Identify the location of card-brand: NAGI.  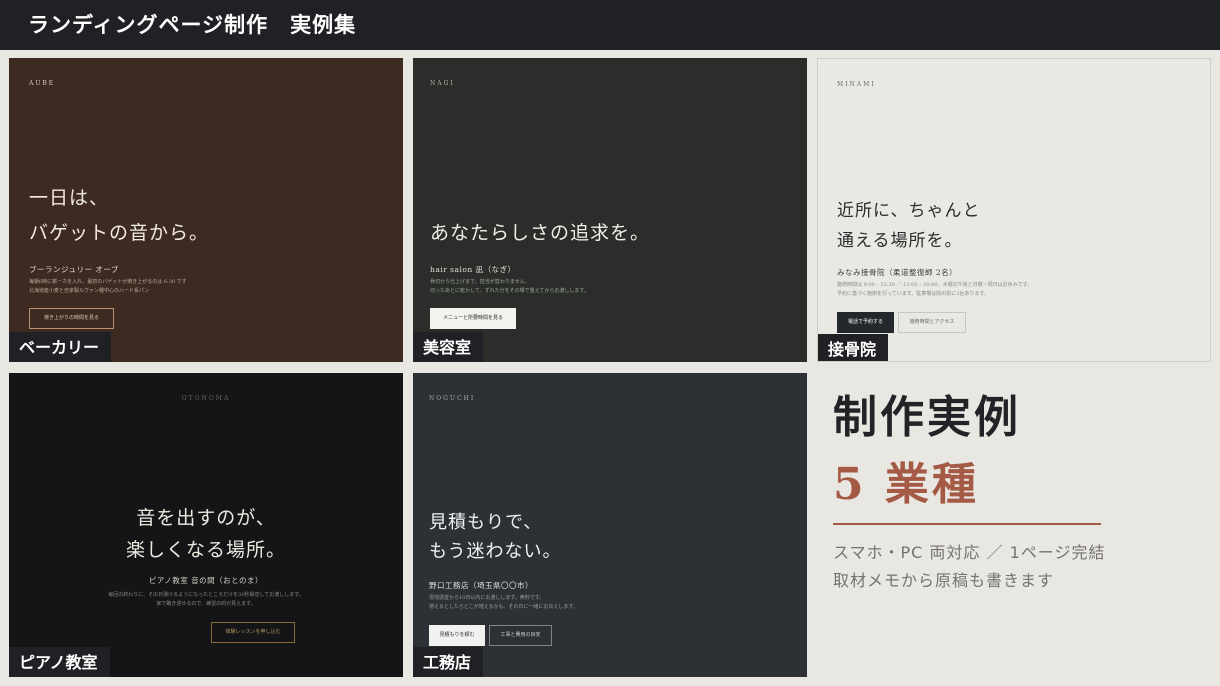
(442, 83).